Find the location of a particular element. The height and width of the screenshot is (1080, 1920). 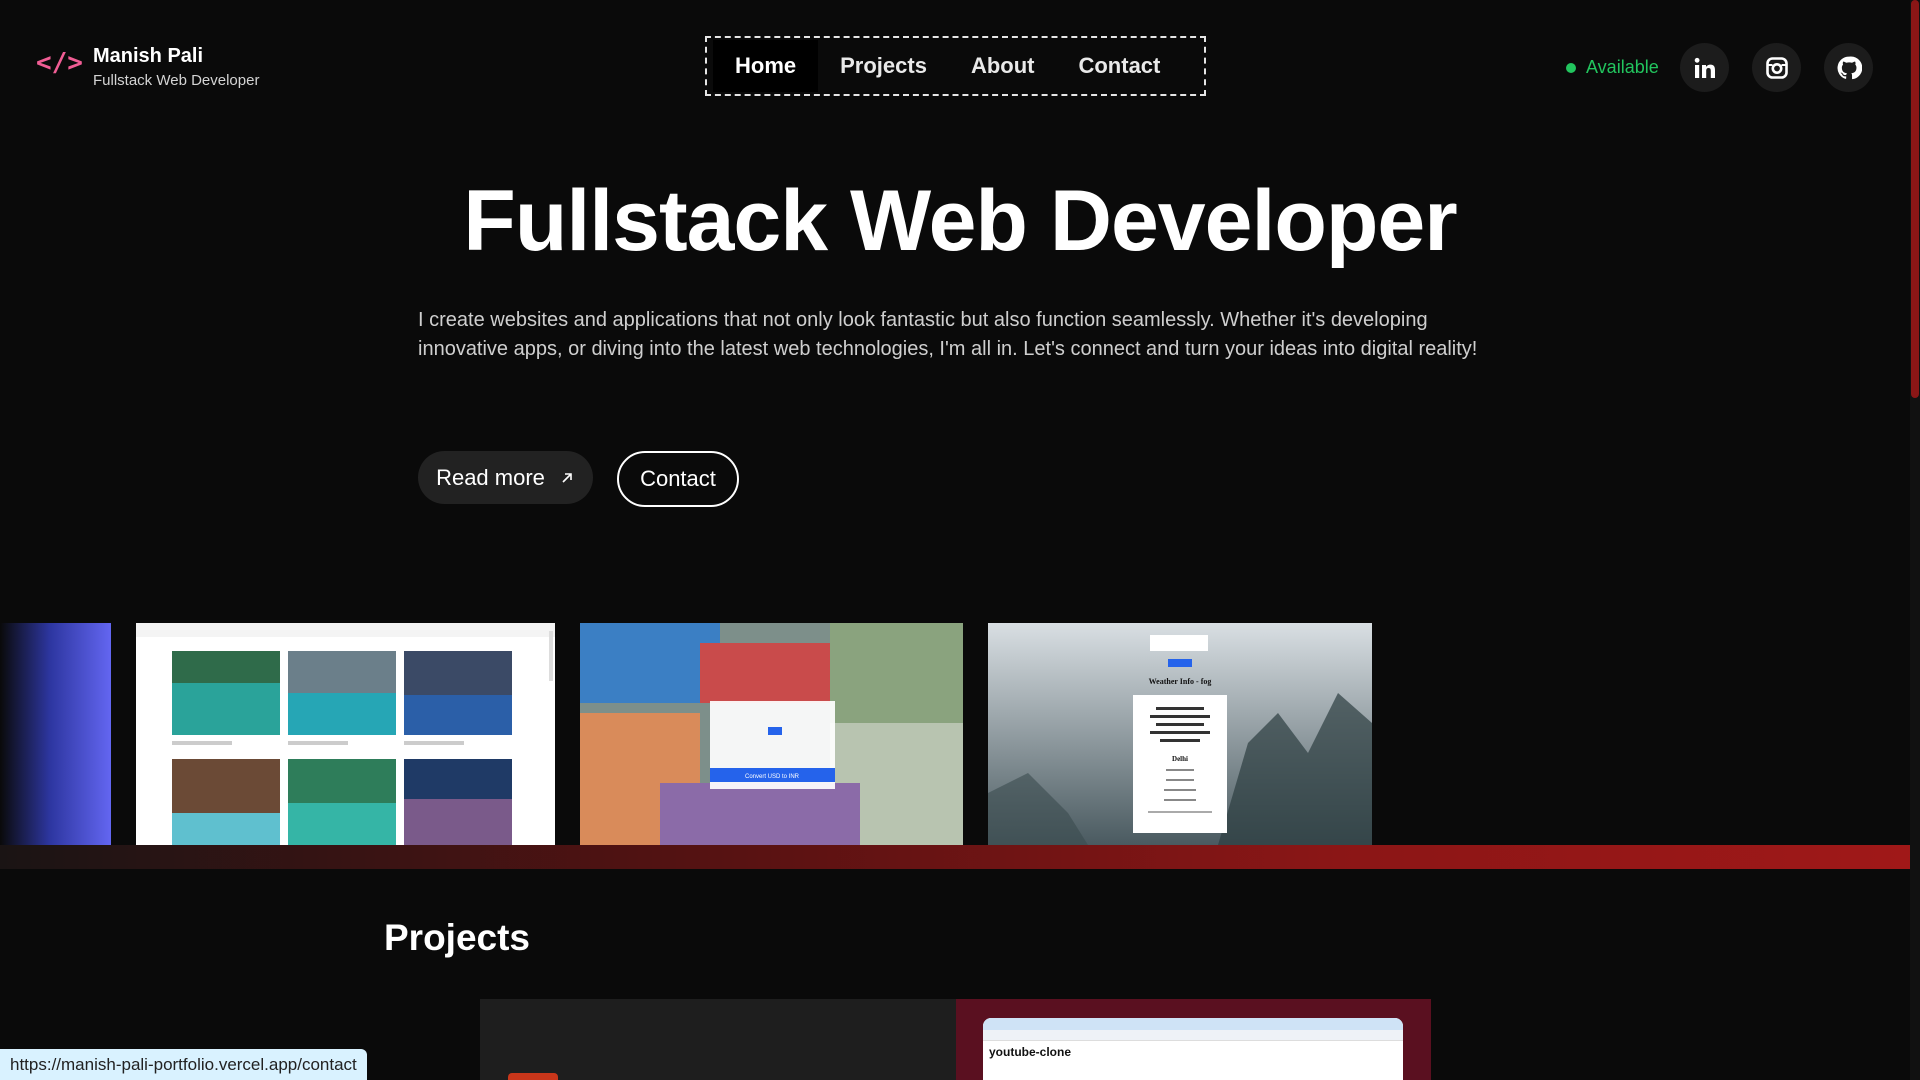

logo-icon: </> is located at coordinates (59, 65).